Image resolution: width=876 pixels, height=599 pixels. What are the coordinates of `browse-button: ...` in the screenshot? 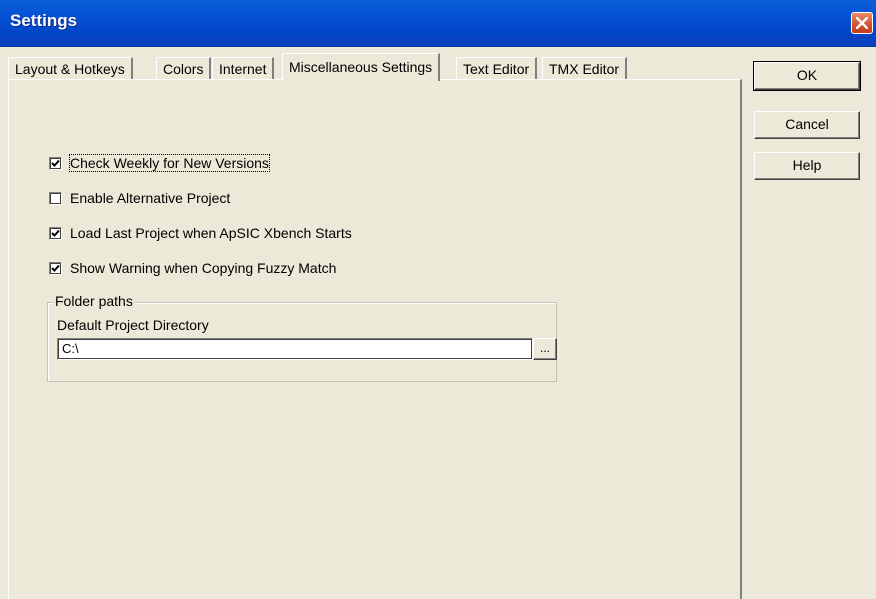 It's located at (545, 349).